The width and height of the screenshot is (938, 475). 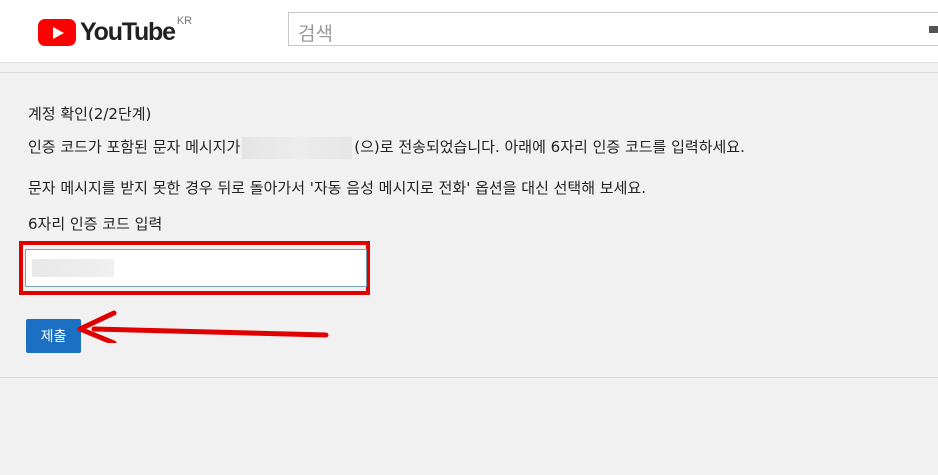 I want to click on play-icon, so click(x=57, y=32).